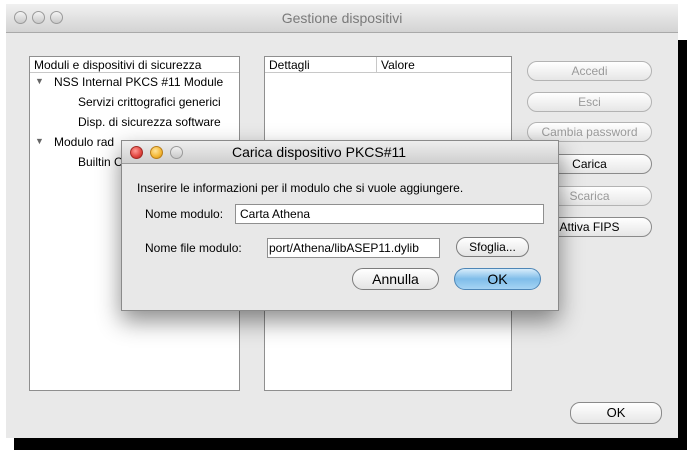  What do you see at coordinates (38, 17) in the screenshot?
I see `window-minimize-button` at bounding box center [38, 17].